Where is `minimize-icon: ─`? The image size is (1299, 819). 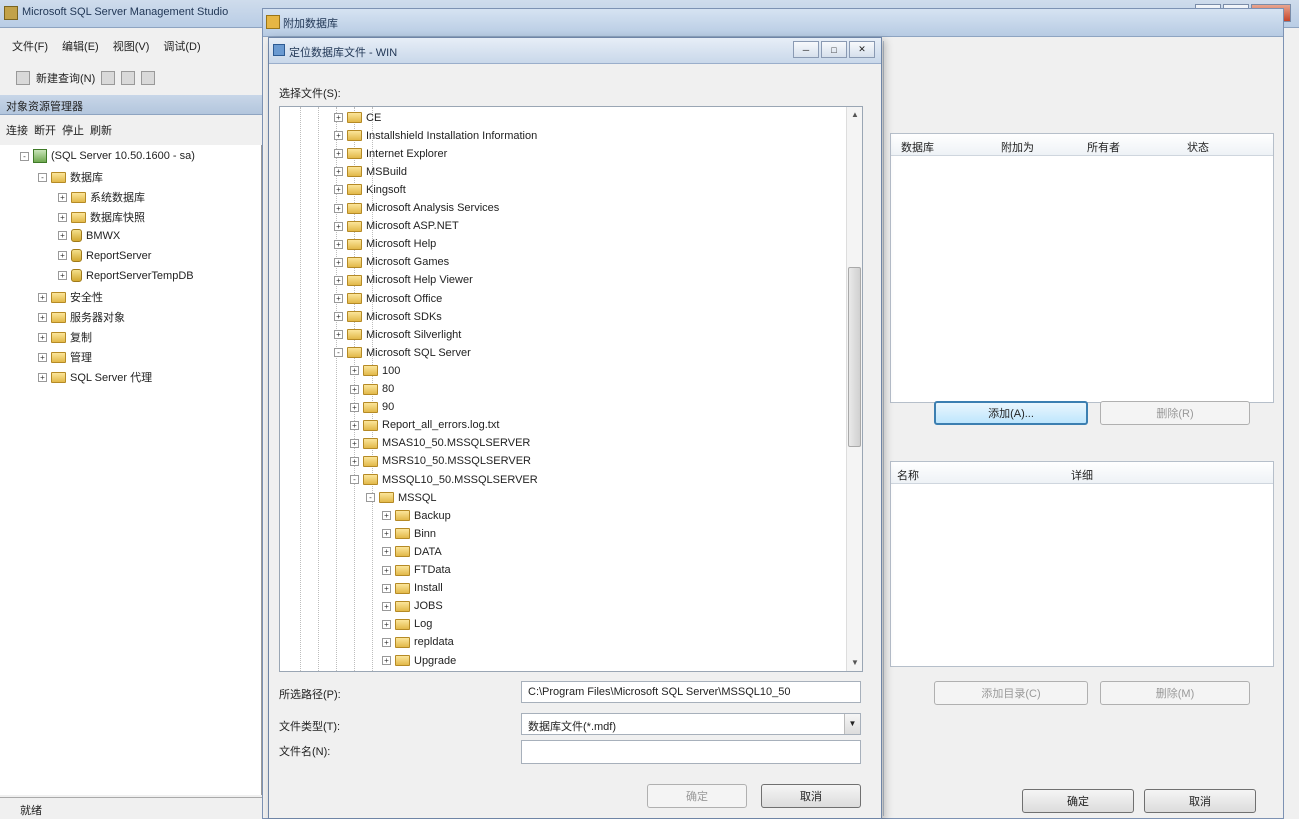 minimize-icon: ─ is located at coordinates (806, 49).